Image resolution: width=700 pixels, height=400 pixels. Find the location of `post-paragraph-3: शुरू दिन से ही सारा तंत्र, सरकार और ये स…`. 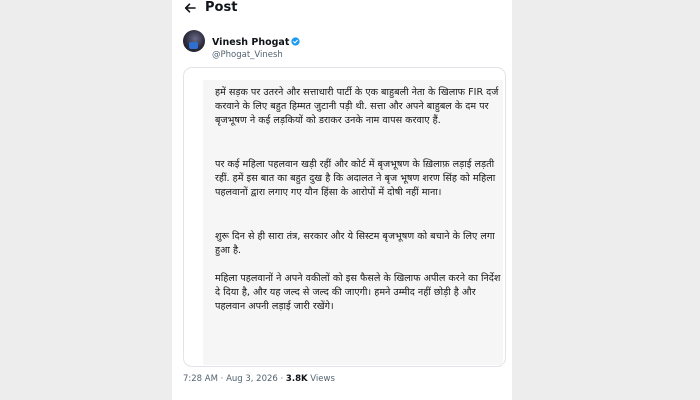

post-paragraph-3: शुरू दिन से ही सारा तंत्र, सरकार और ये स… is located at coordinates (355, 243).